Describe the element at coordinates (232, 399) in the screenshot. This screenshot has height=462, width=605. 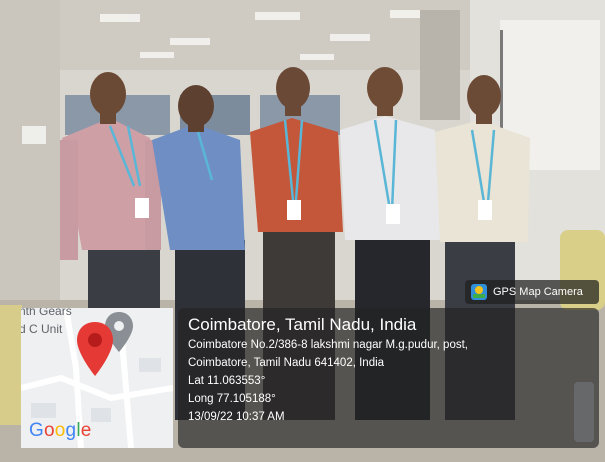
I see `longitude: Long 77.105188°` at that location.